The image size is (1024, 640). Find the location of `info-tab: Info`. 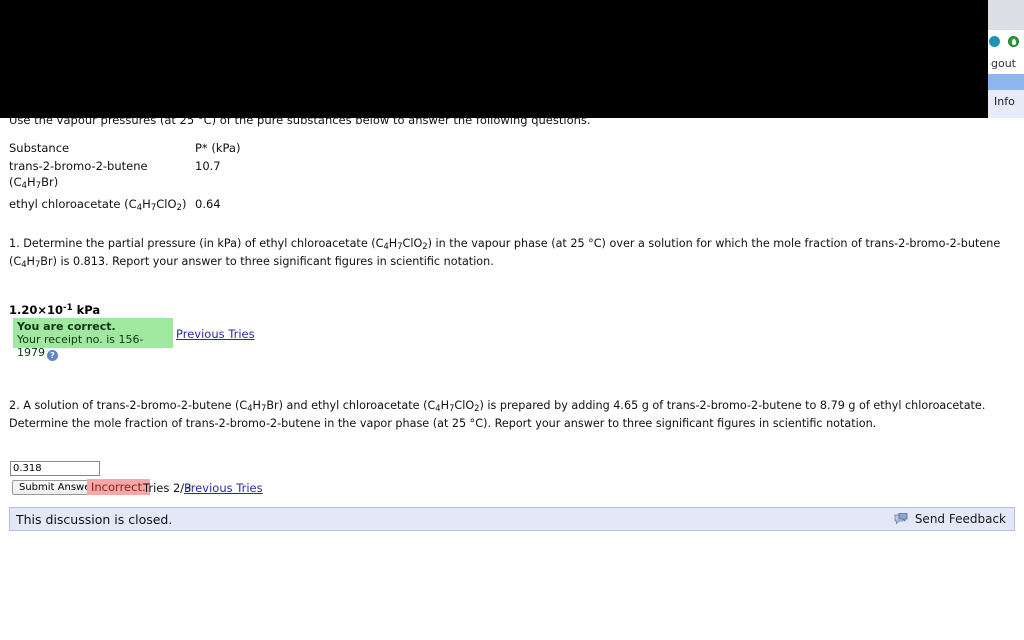

info-tab: Info is located at coordinates (1006, 104).